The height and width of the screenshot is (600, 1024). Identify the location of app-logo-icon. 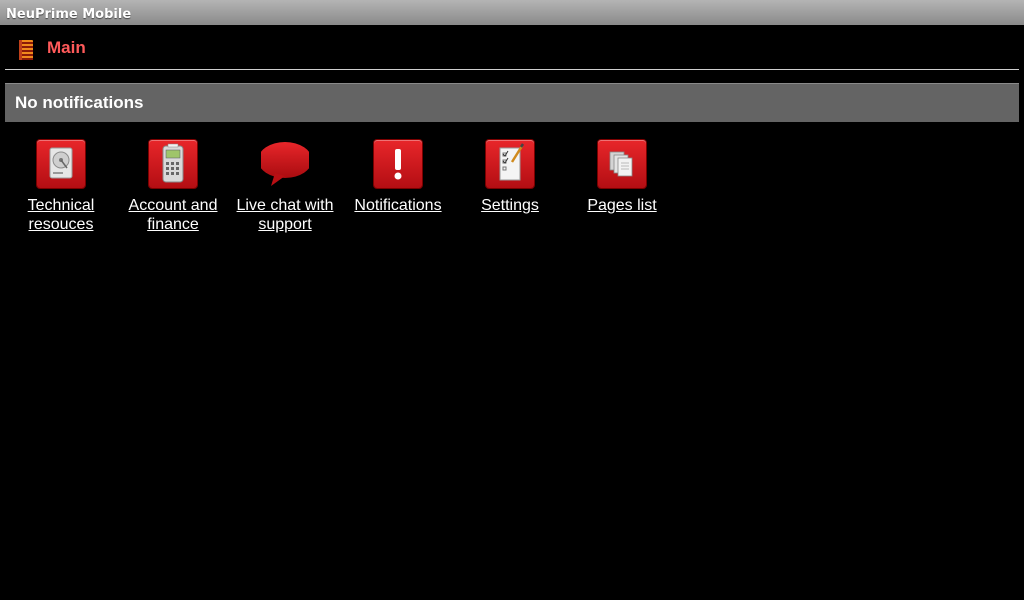
(26, 50).